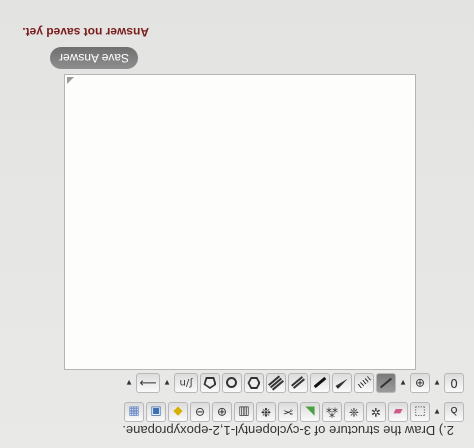  I want to click on hash-bond-button, so click(364, 383).